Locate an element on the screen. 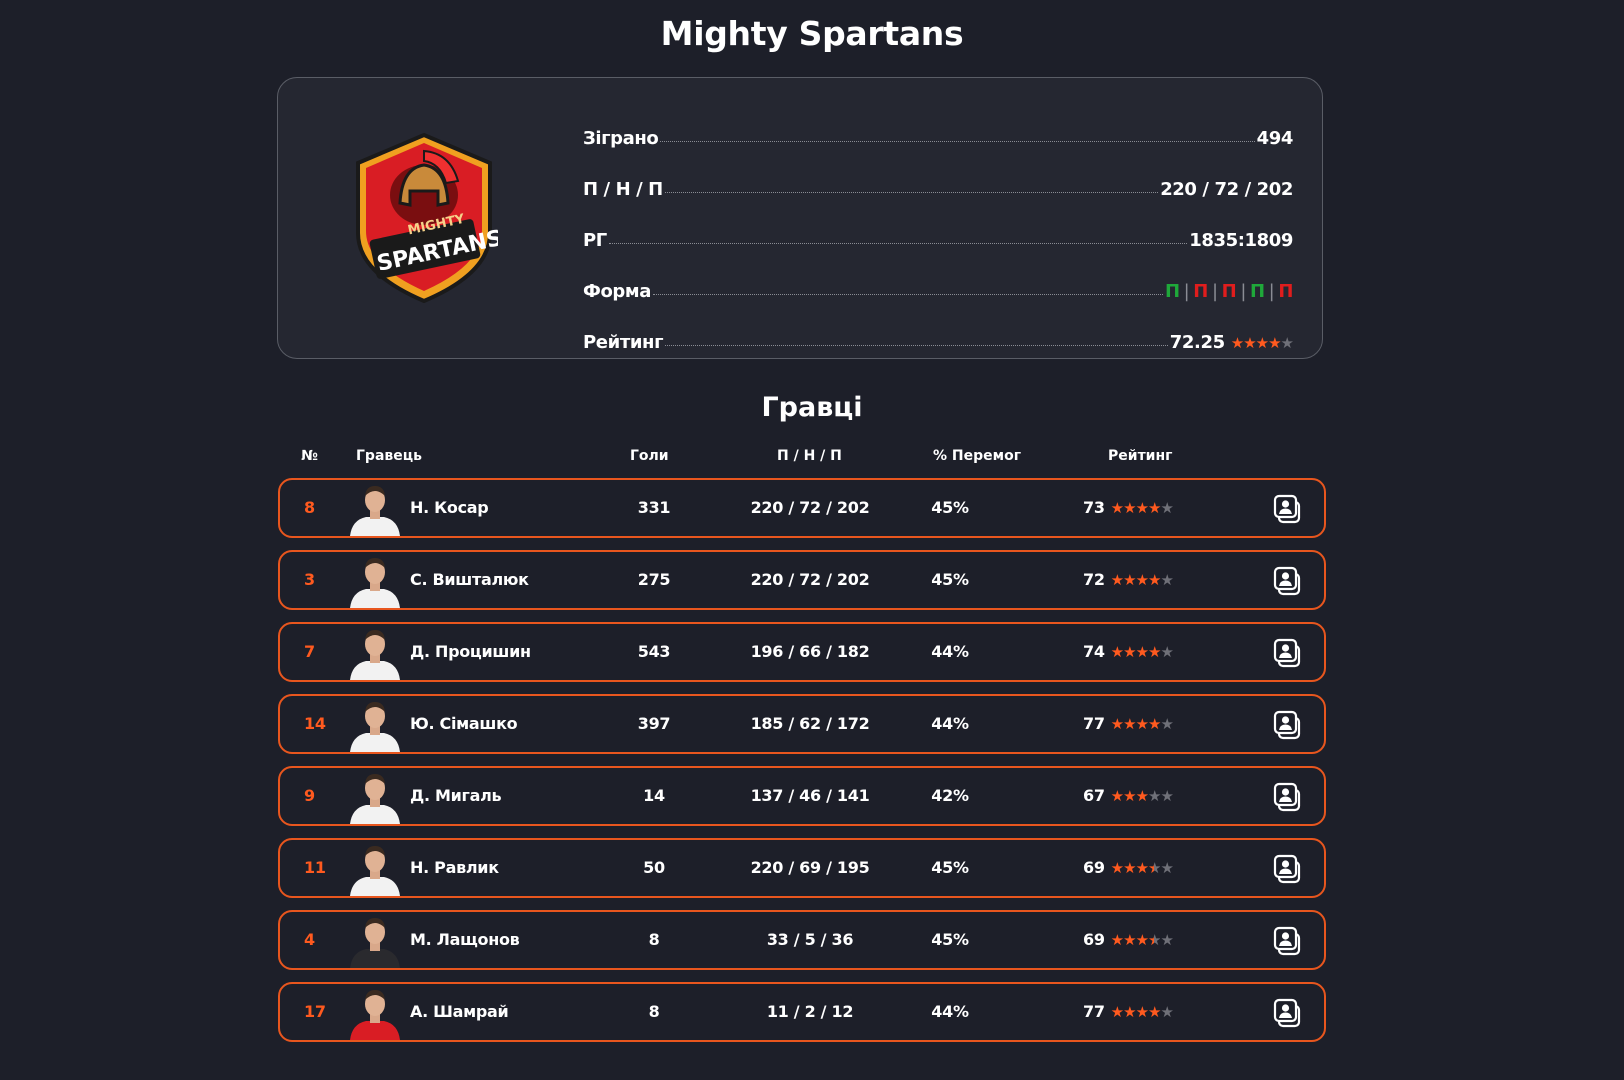 This screenshot has width=1624, height=1080. player-number: 17 is located at coordinates (315, 1011).